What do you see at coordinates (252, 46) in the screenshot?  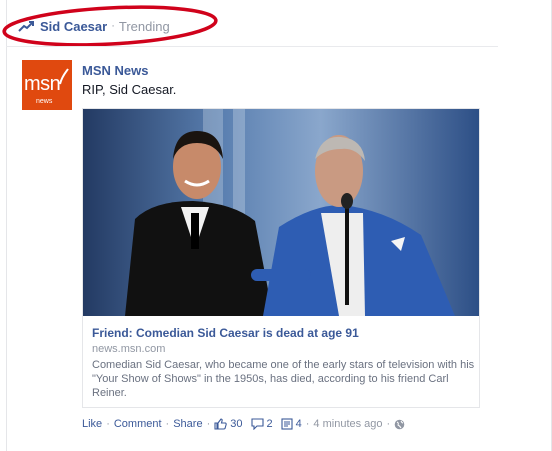 I see `divider` at bounding box center [252, 46].